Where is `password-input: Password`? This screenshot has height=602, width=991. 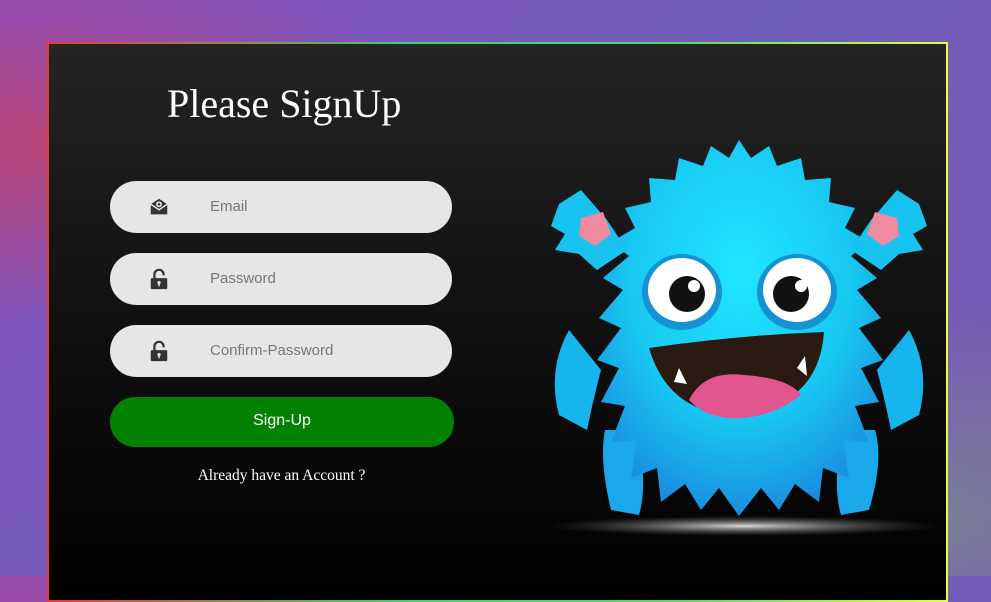
password-input: Password is located at coordinates (243, 279).